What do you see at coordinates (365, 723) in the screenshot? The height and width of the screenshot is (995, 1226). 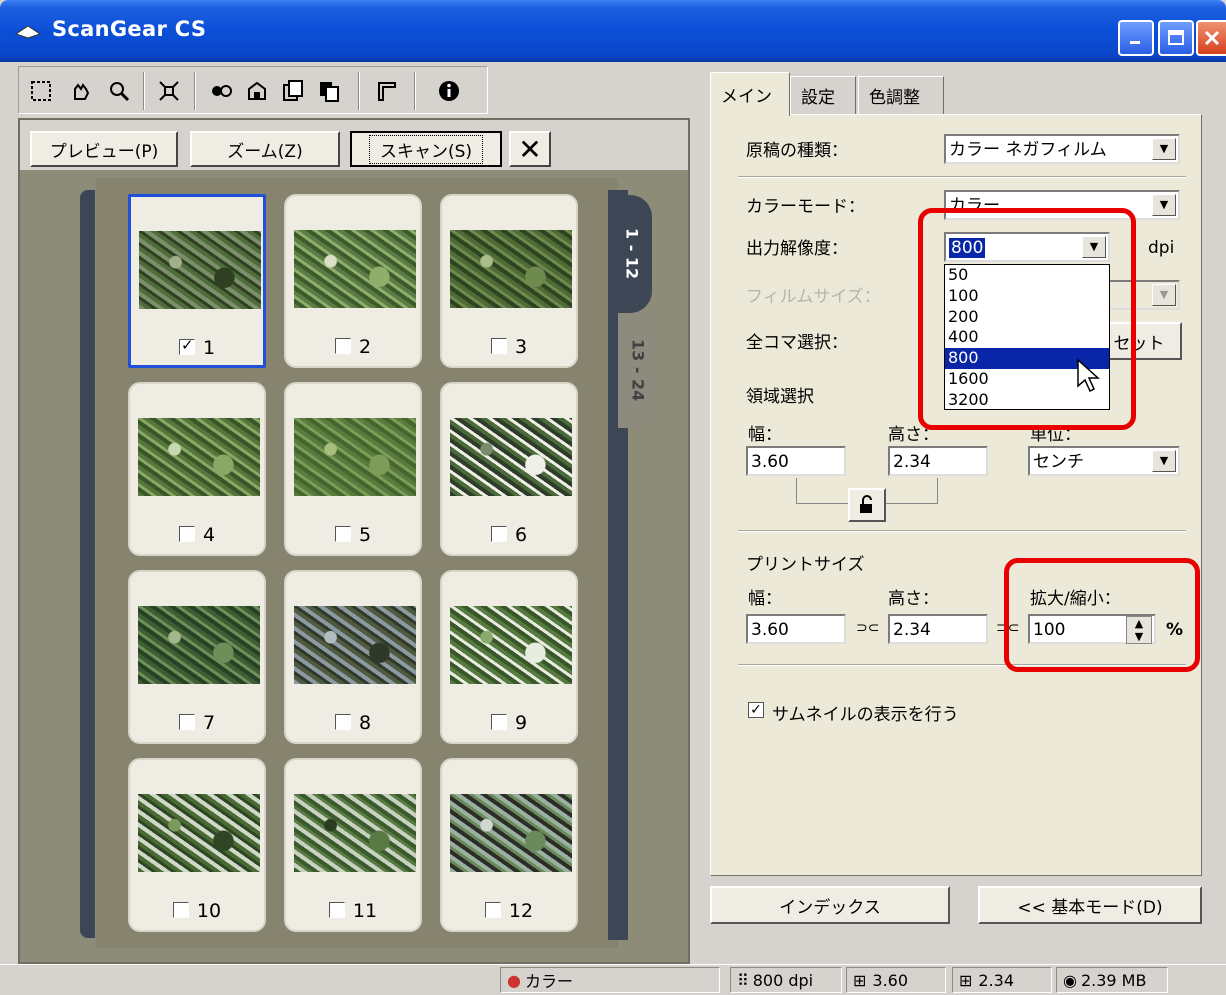 I see `thumbnail-number: 8` at bounding box center [365, 723].